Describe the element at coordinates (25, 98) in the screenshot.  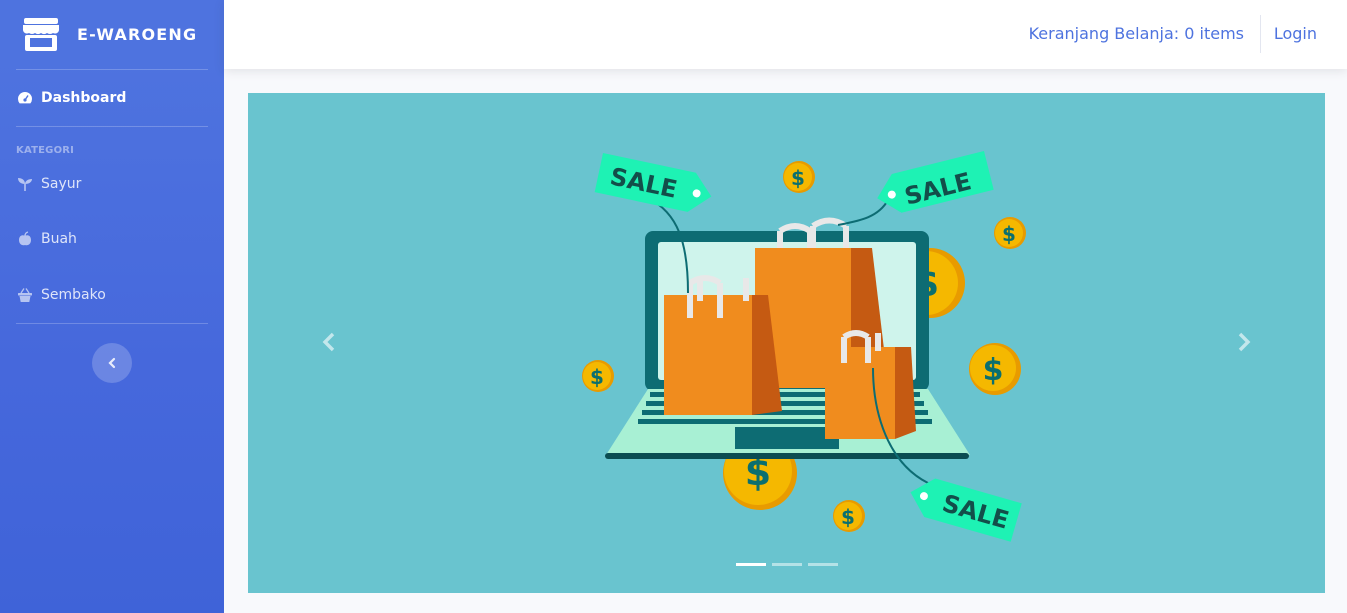
I see `tachometer-icon` at that location.